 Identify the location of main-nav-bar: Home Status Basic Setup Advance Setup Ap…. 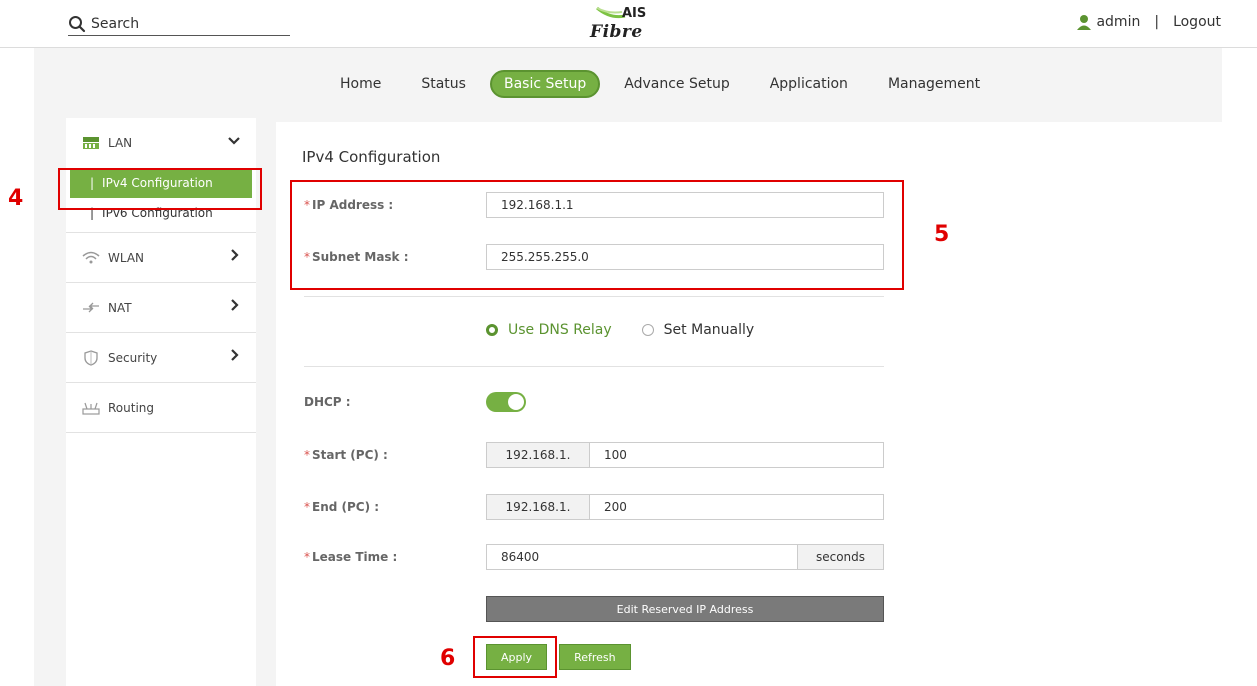
(628, 83).